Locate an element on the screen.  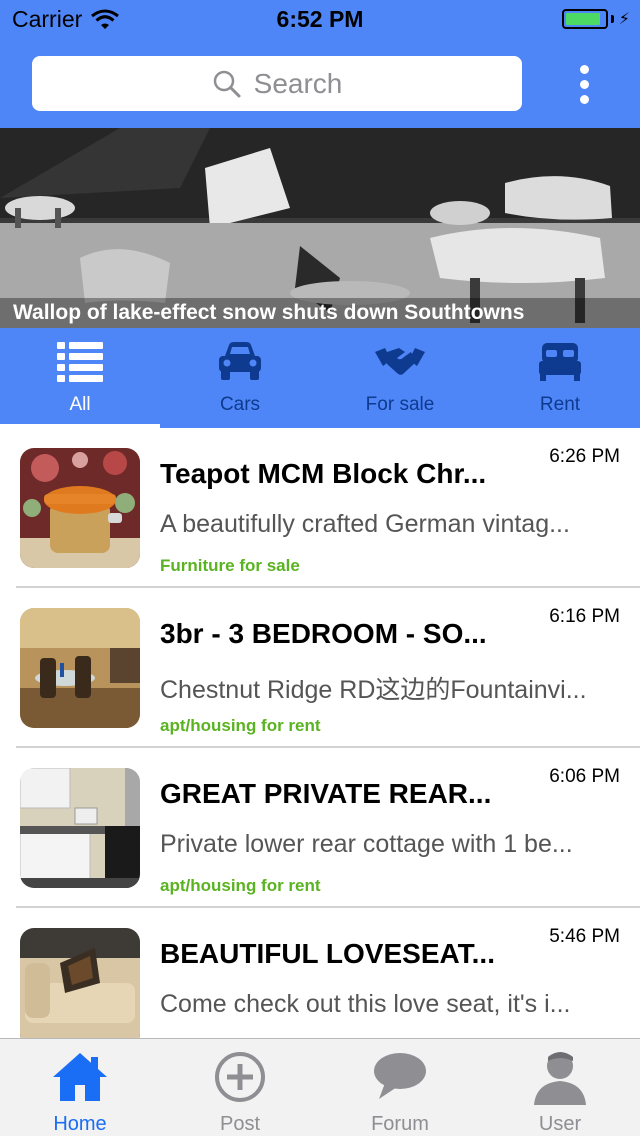
home-icon is located at coordinates (80, 1077).